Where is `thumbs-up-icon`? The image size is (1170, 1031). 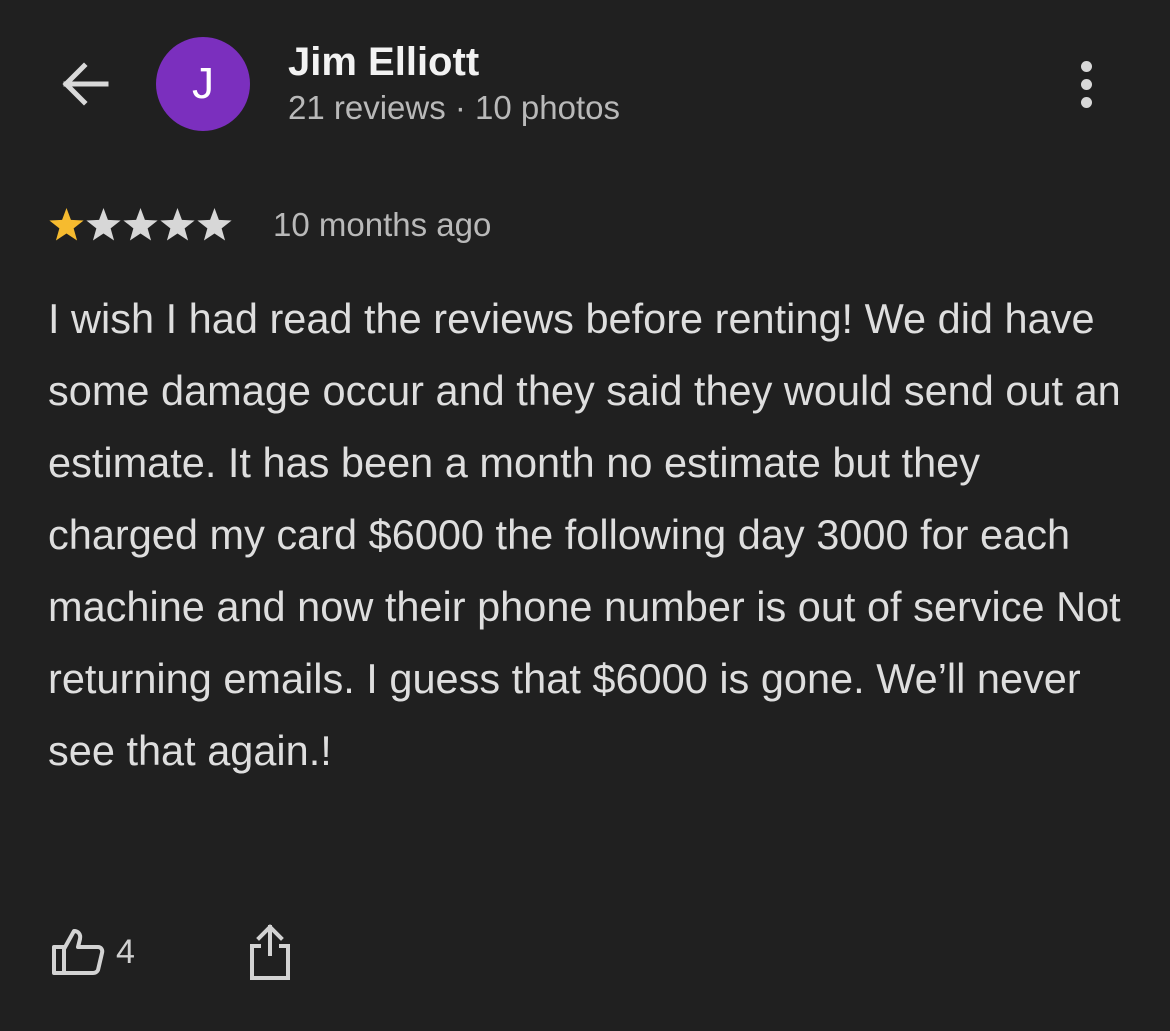
thumbs-up-icon is located at coordinates (78, 952).